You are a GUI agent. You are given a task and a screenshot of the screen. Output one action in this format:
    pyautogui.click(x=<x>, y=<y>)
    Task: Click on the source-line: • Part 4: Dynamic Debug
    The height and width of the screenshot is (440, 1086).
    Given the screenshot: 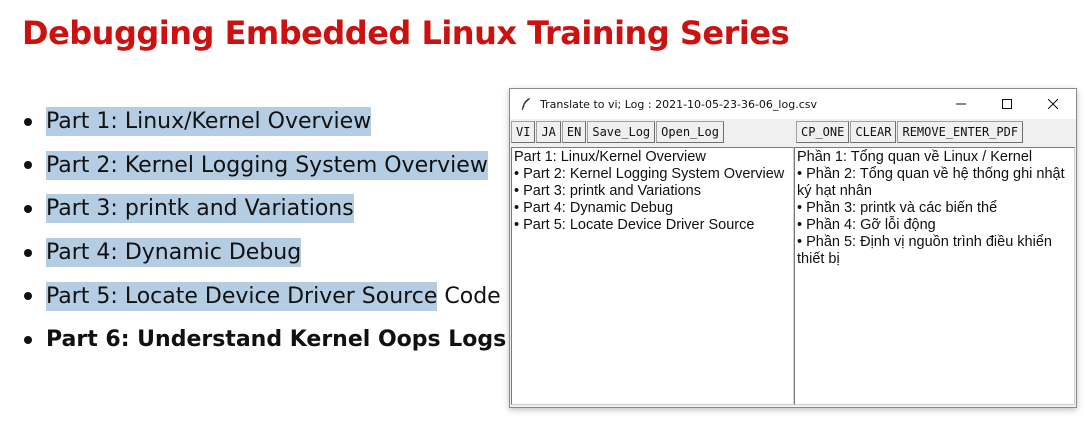 What is the action you would take?
    pyautogui.click(x=594, y=208)
    